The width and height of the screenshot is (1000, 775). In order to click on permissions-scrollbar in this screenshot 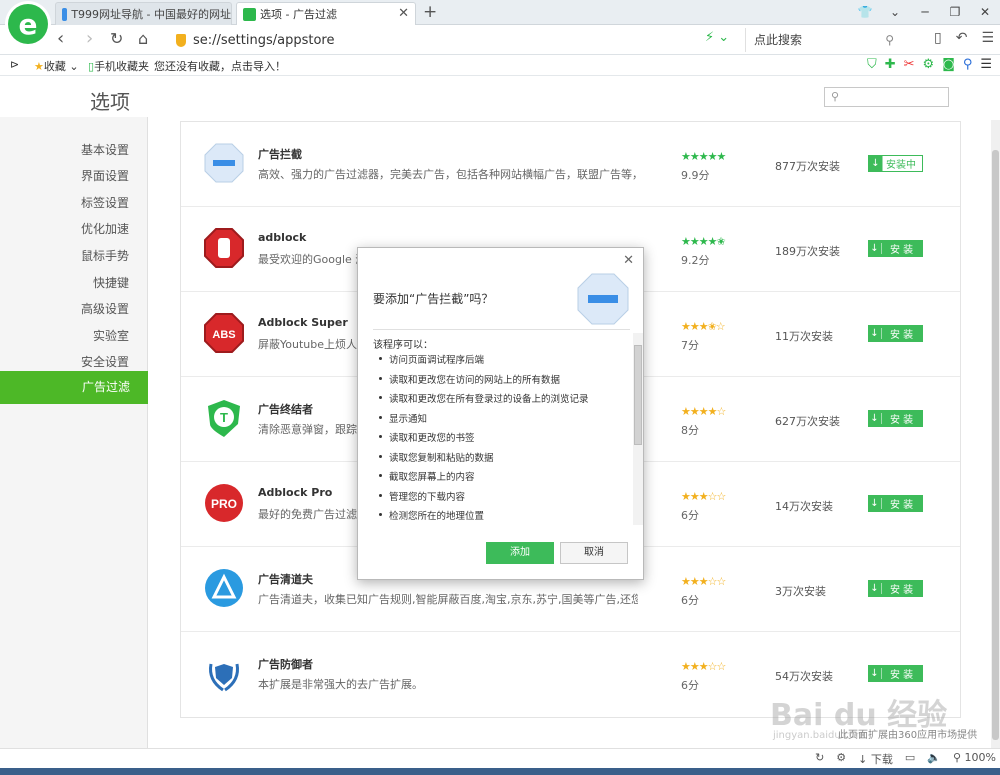, I will do `click(638, 429)`.